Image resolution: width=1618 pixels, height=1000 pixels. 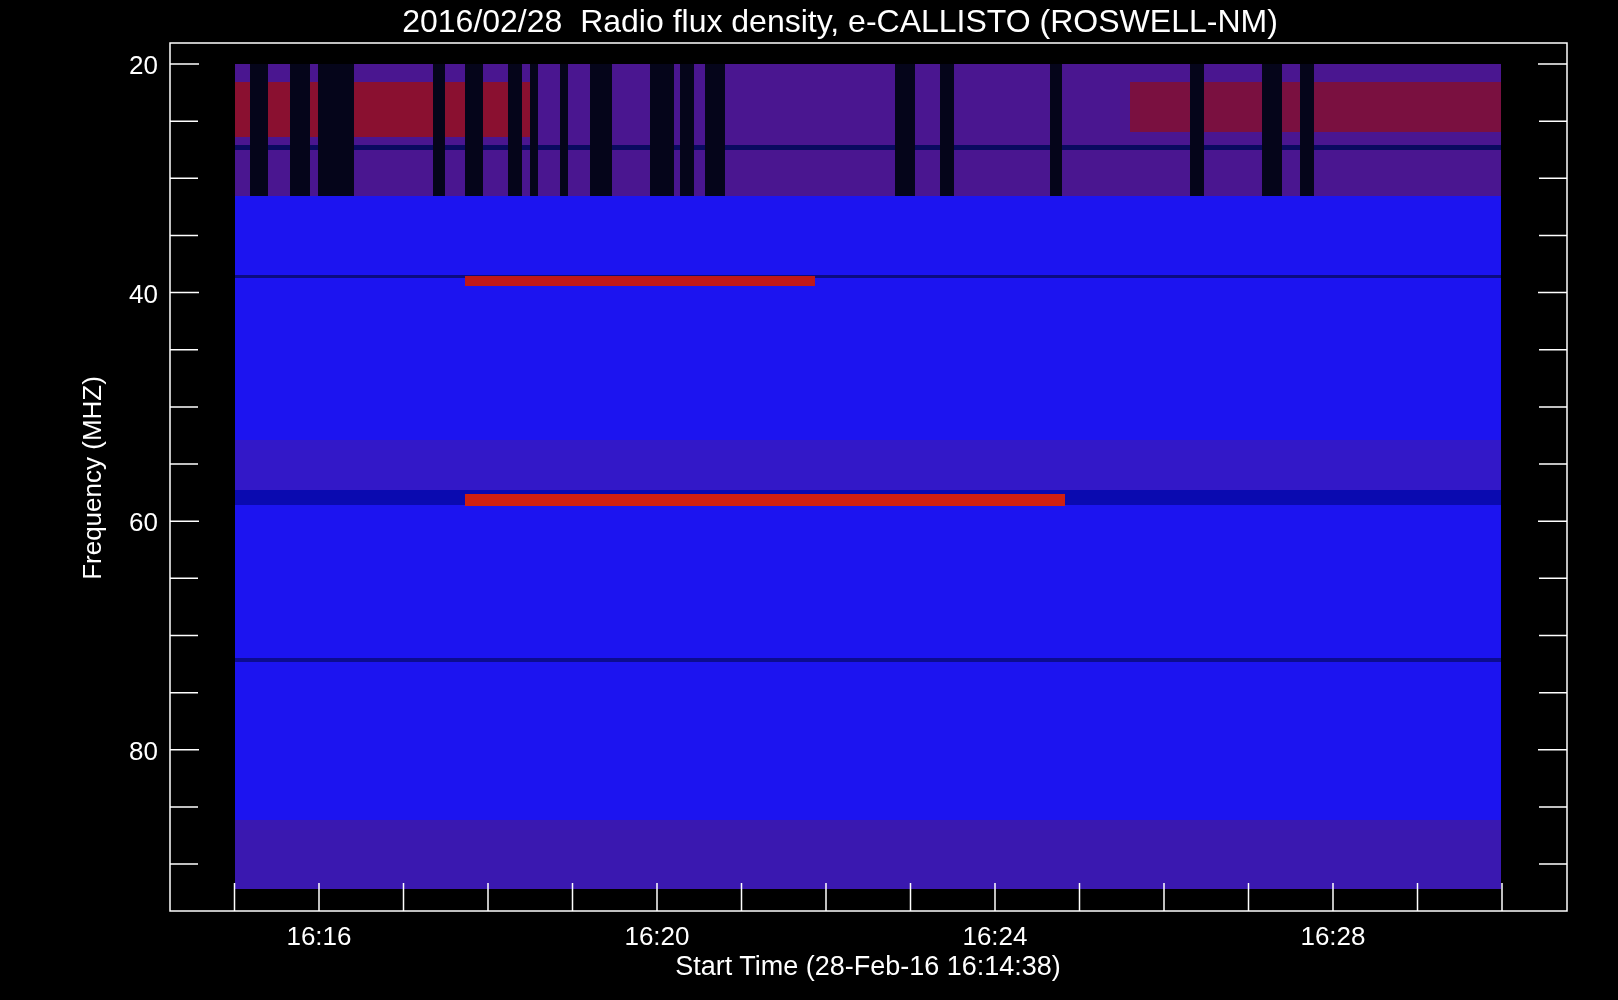 I want to click on axis-title: Start Time (28-Feb-16 16:14:38), so click(x=868, y=966).